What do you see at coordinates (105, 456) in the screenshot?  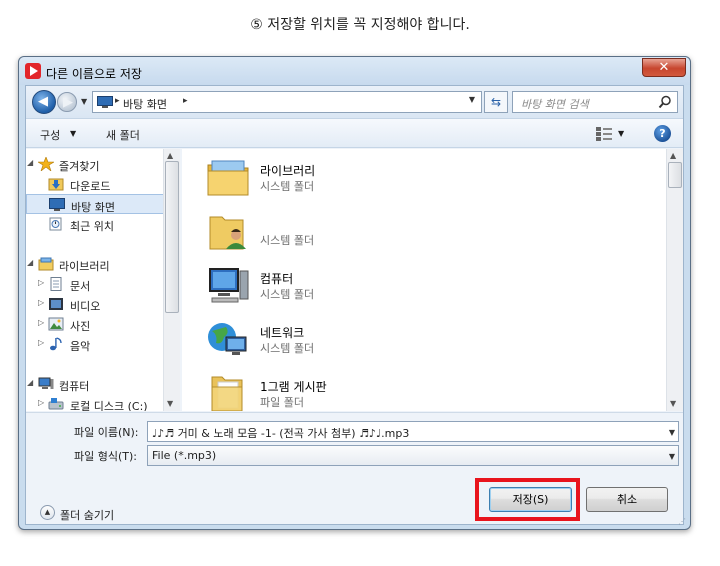 I see `filetype-label: 파일 형식(T):` at bounding box center [105, 456].